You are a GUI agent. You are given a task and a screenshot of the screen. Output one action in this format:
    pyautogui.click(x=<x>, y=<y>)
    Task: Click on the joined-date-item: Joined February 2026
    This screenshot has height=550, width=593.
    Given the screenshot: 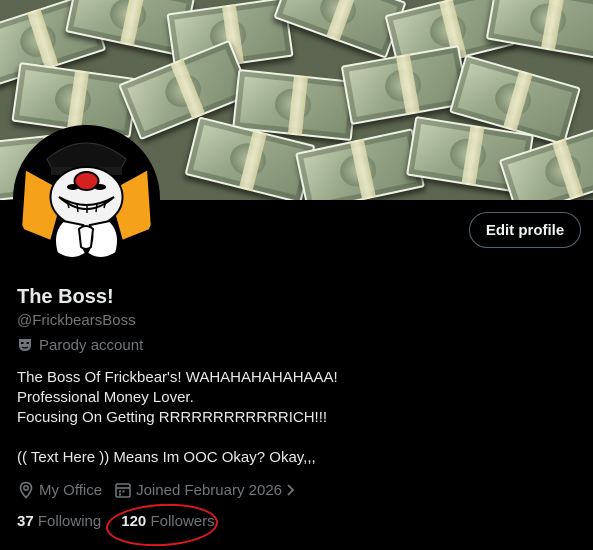 What is the action you would take?
    pyautogui.click(x=205, y=490)
    